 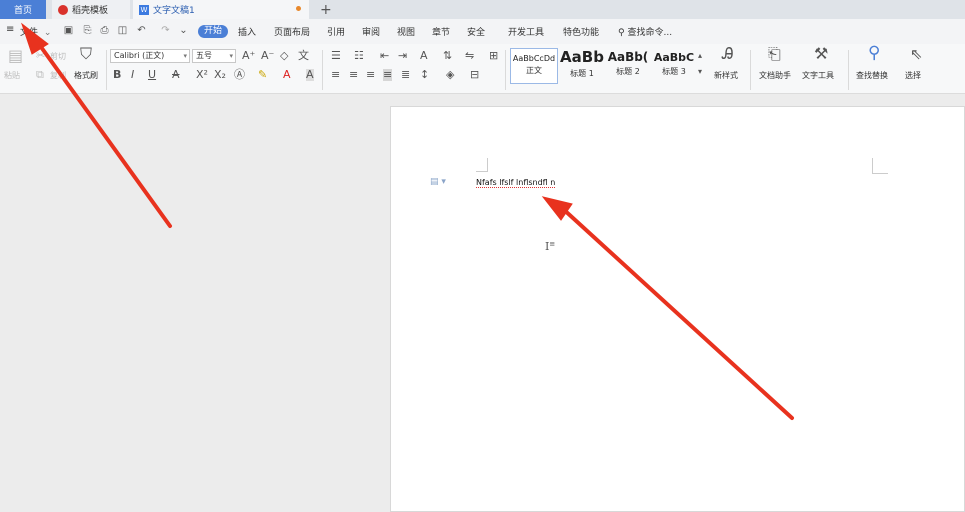 What do you see at coordinates (287, 75) in the screenshot?
I see `font-color-icon: A` at bounding box center [287, 75].